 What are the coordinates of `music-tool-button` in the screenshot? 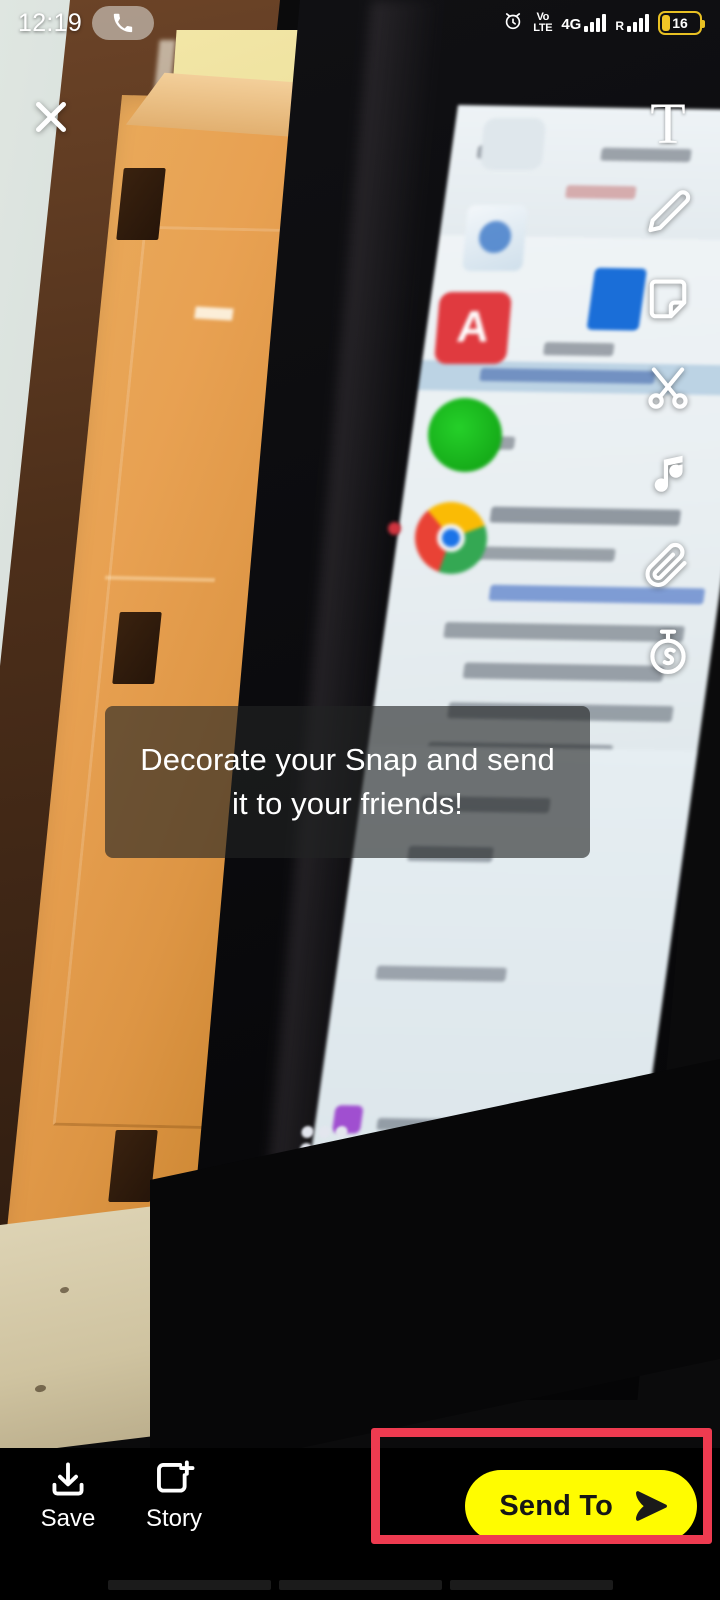 It's located at (668, 476).